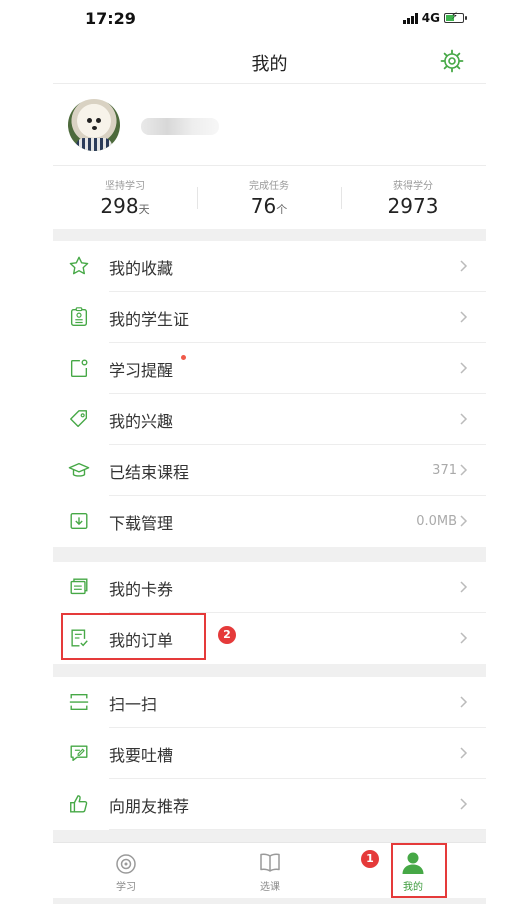  What do you see at coordinates (79, 586) in the screenshot?
I see `coupon-icon` at bounding box center [79, 586].